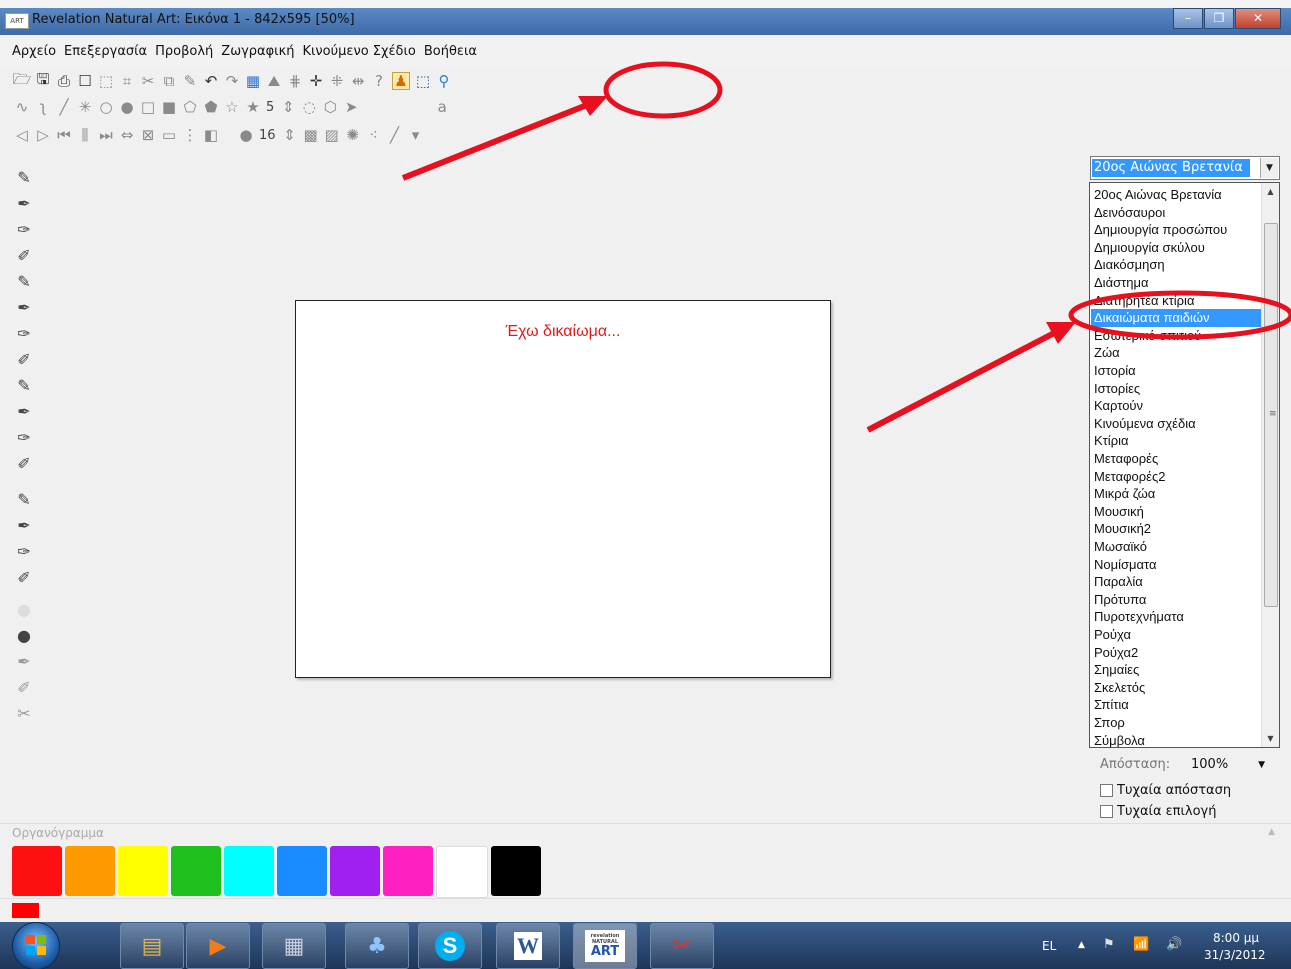 Image resolution: width=1291 pixels, height=969 pixels. I want to click on calligraphy-icon: ✒, so click(24, 526).